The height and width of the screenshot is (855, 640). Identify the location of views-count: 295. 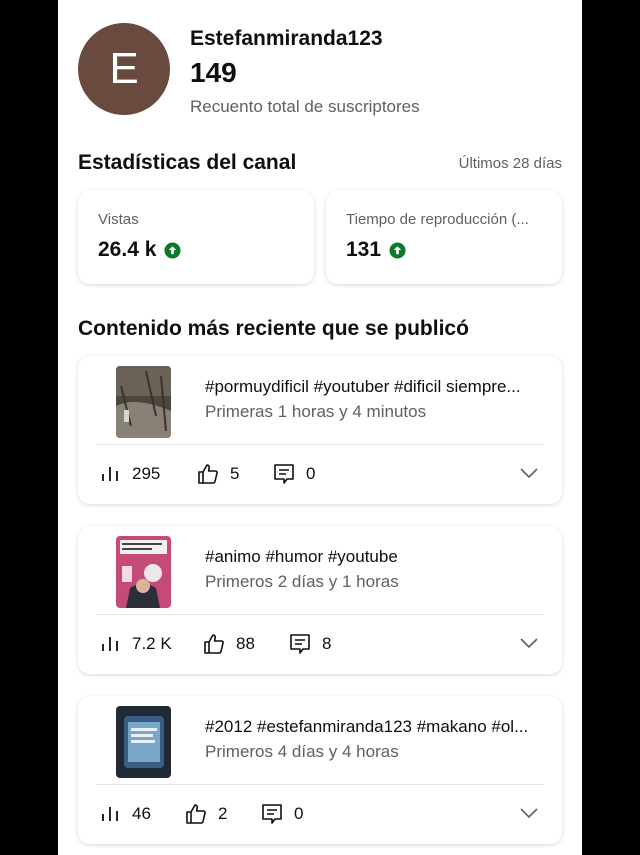
(146, 473).